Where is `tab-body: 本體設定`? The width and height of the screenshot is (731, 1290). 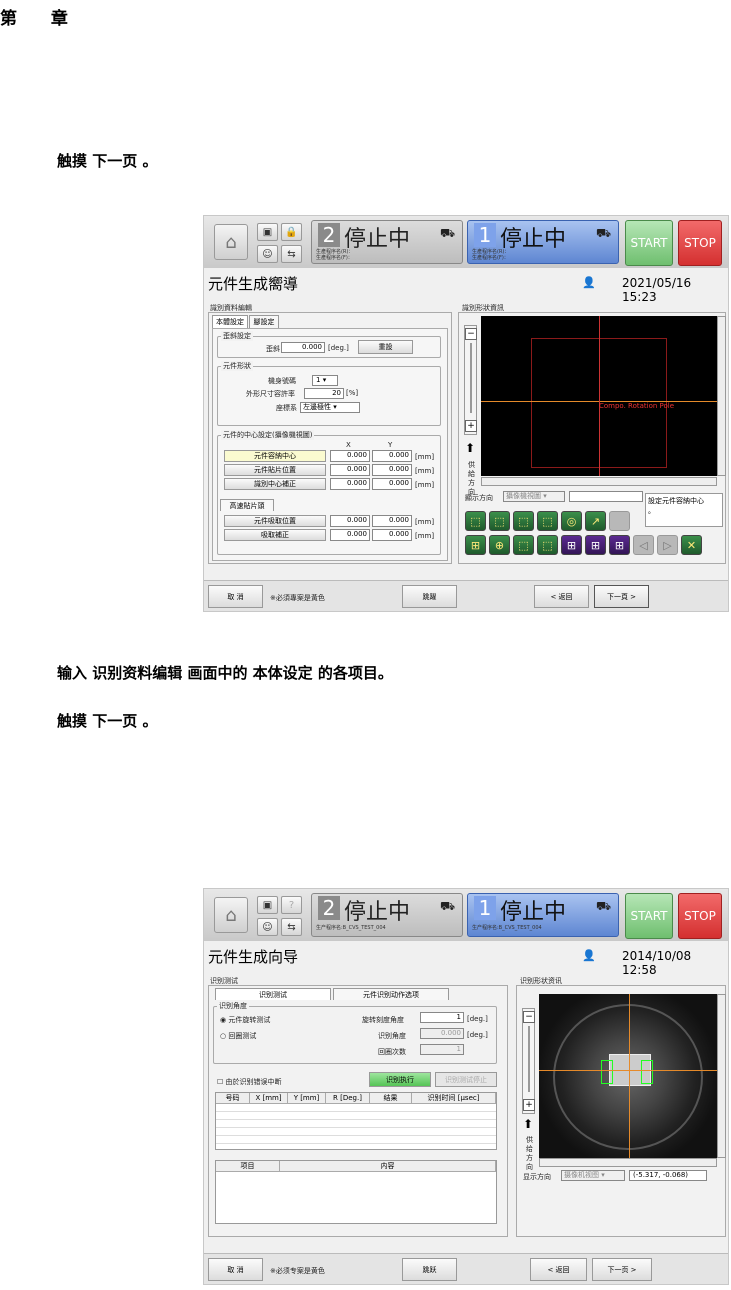 tab-body: 本體設定 is located at coordinates (230, 321).